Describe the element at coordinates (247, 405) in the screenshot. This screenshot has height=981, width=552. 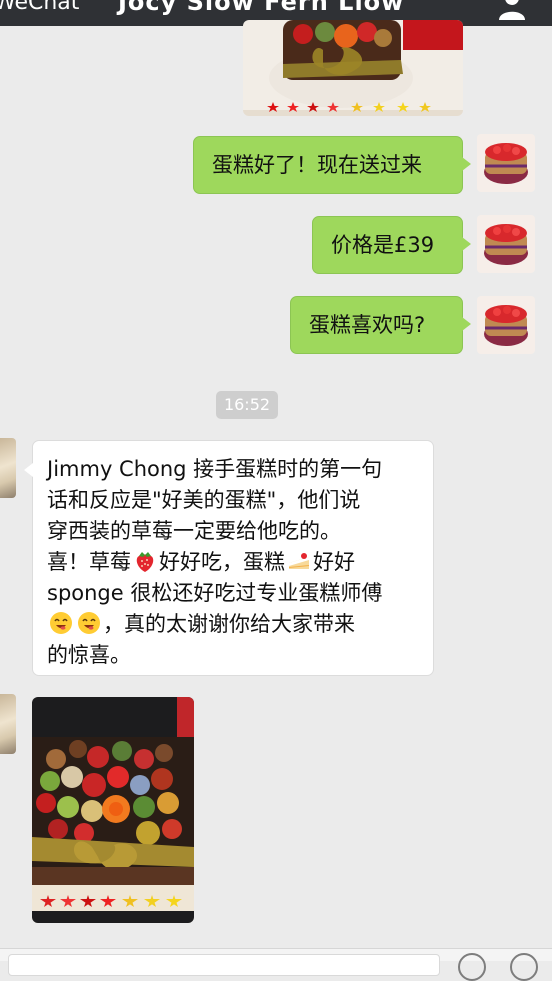
I see `timestamp-divider: 16:52` at that location.